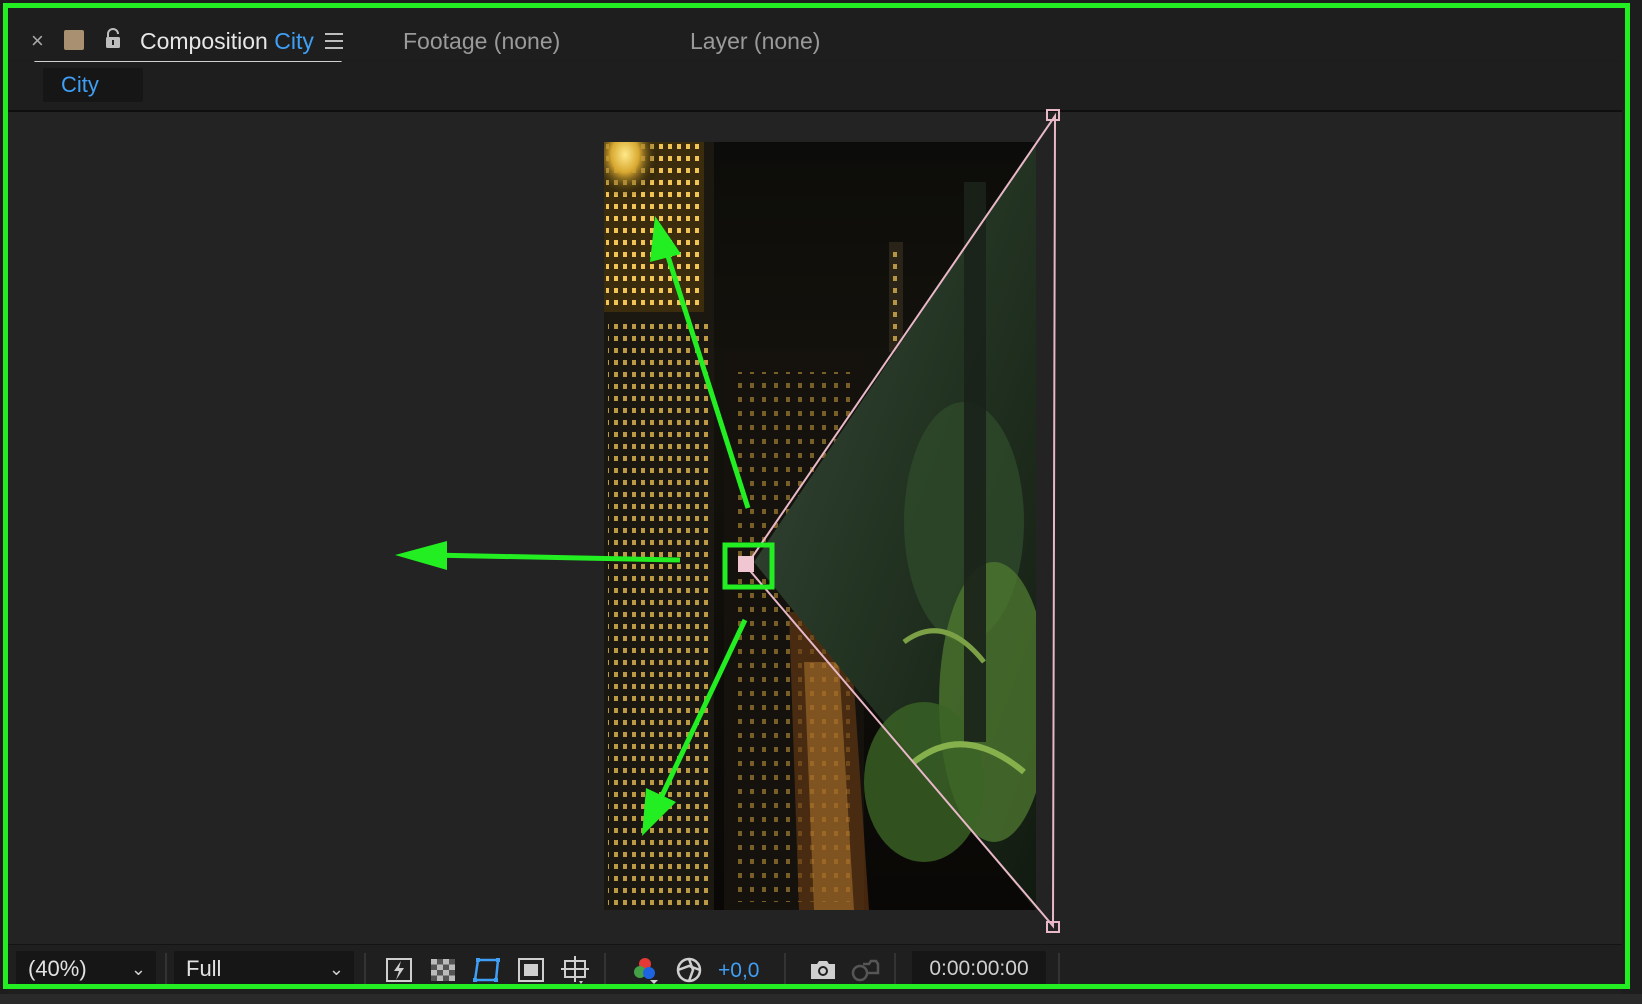 The height and width of the screenshot is (1004, 1642). I want to click on tab-composition-name: City, so click(294, 41).